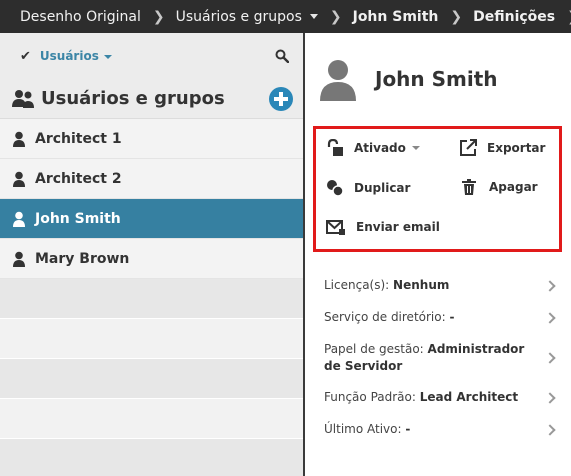 The width and height of the screenshot is (571, 476). What do you see at coordinates (335, 227) in the screenshot?
I see `email-icon` at bounding box center [335, 227].